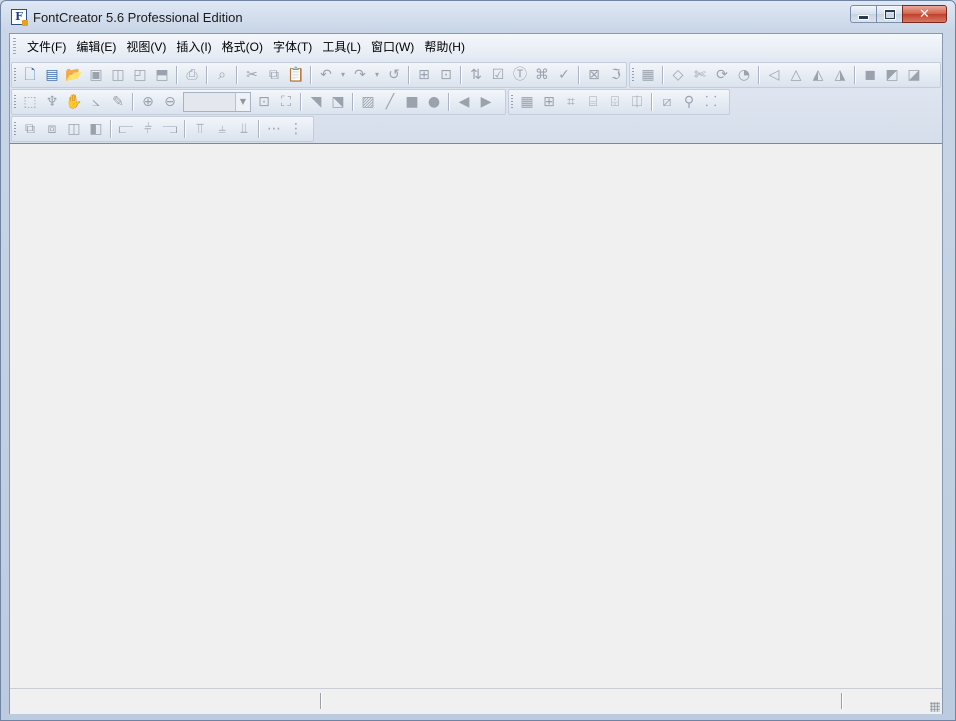  Describe the element at coordinates (648, 75) in the screenshot. I see `glyph-properties-icon: ▦` at that location.